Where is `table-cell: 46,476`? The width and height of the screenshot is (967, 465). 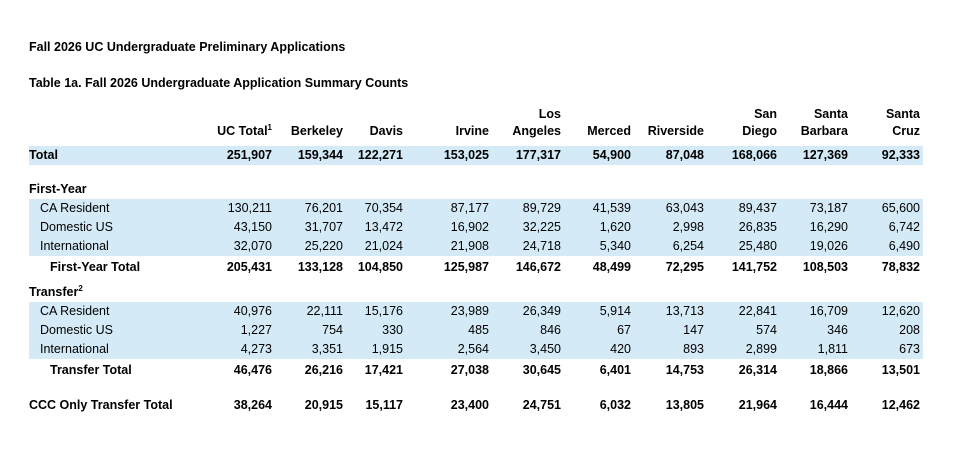
table-cell: 46,476 is located at coordinates (252, 370).